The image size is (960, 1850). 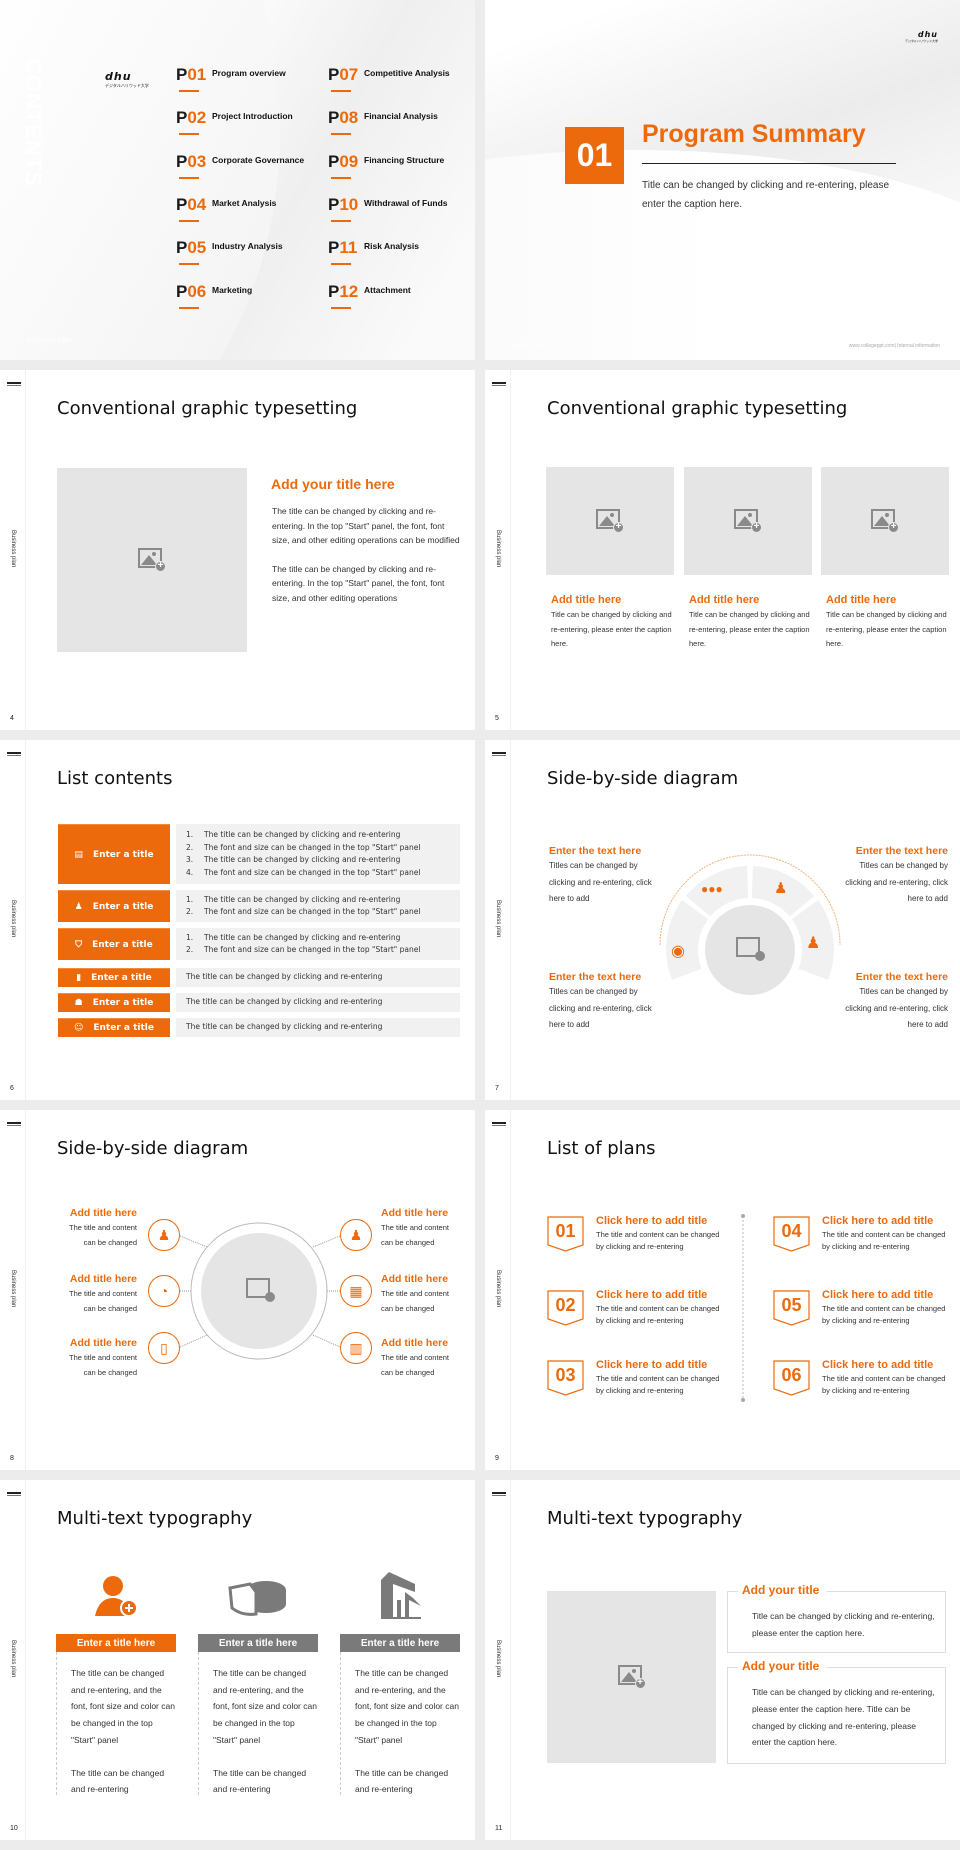 I want to click on slide-title: List of plans, so click(x=601, y=1148).